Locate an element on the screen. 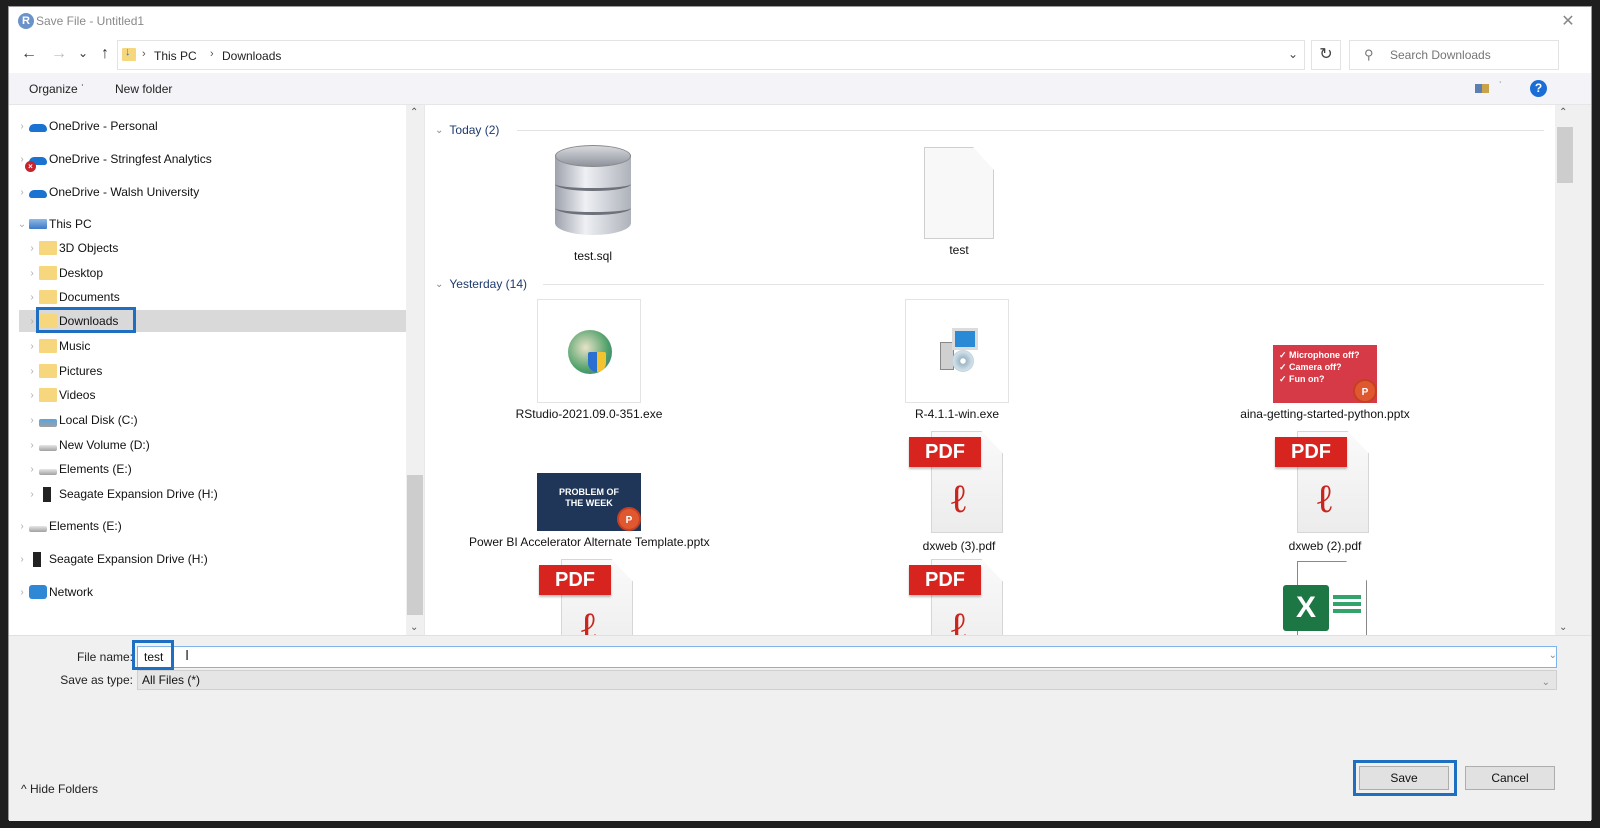 The image size is (1600, 828). file-item-test: test is located at coordinates (959, 202).